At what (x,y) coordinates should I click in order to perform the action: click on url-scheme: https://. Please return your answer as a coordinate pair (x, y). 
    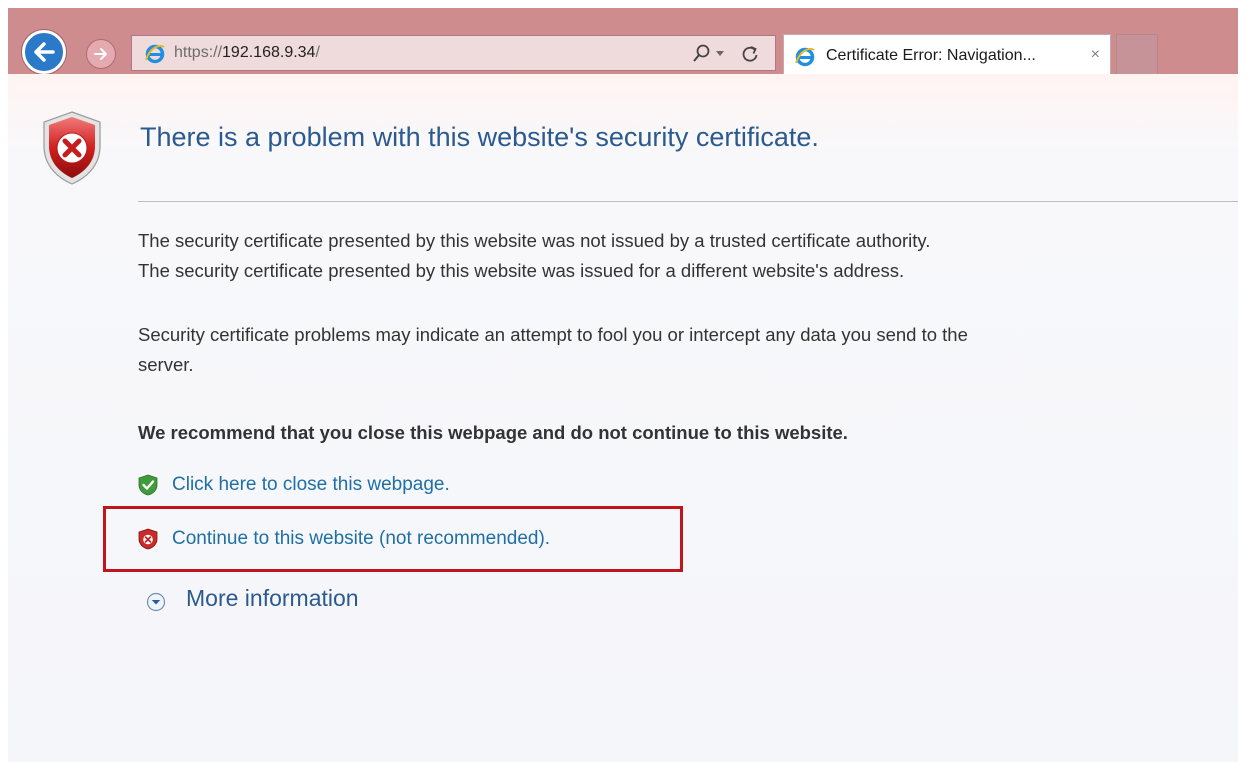
    Looking at the image, I should click on (198, 52).